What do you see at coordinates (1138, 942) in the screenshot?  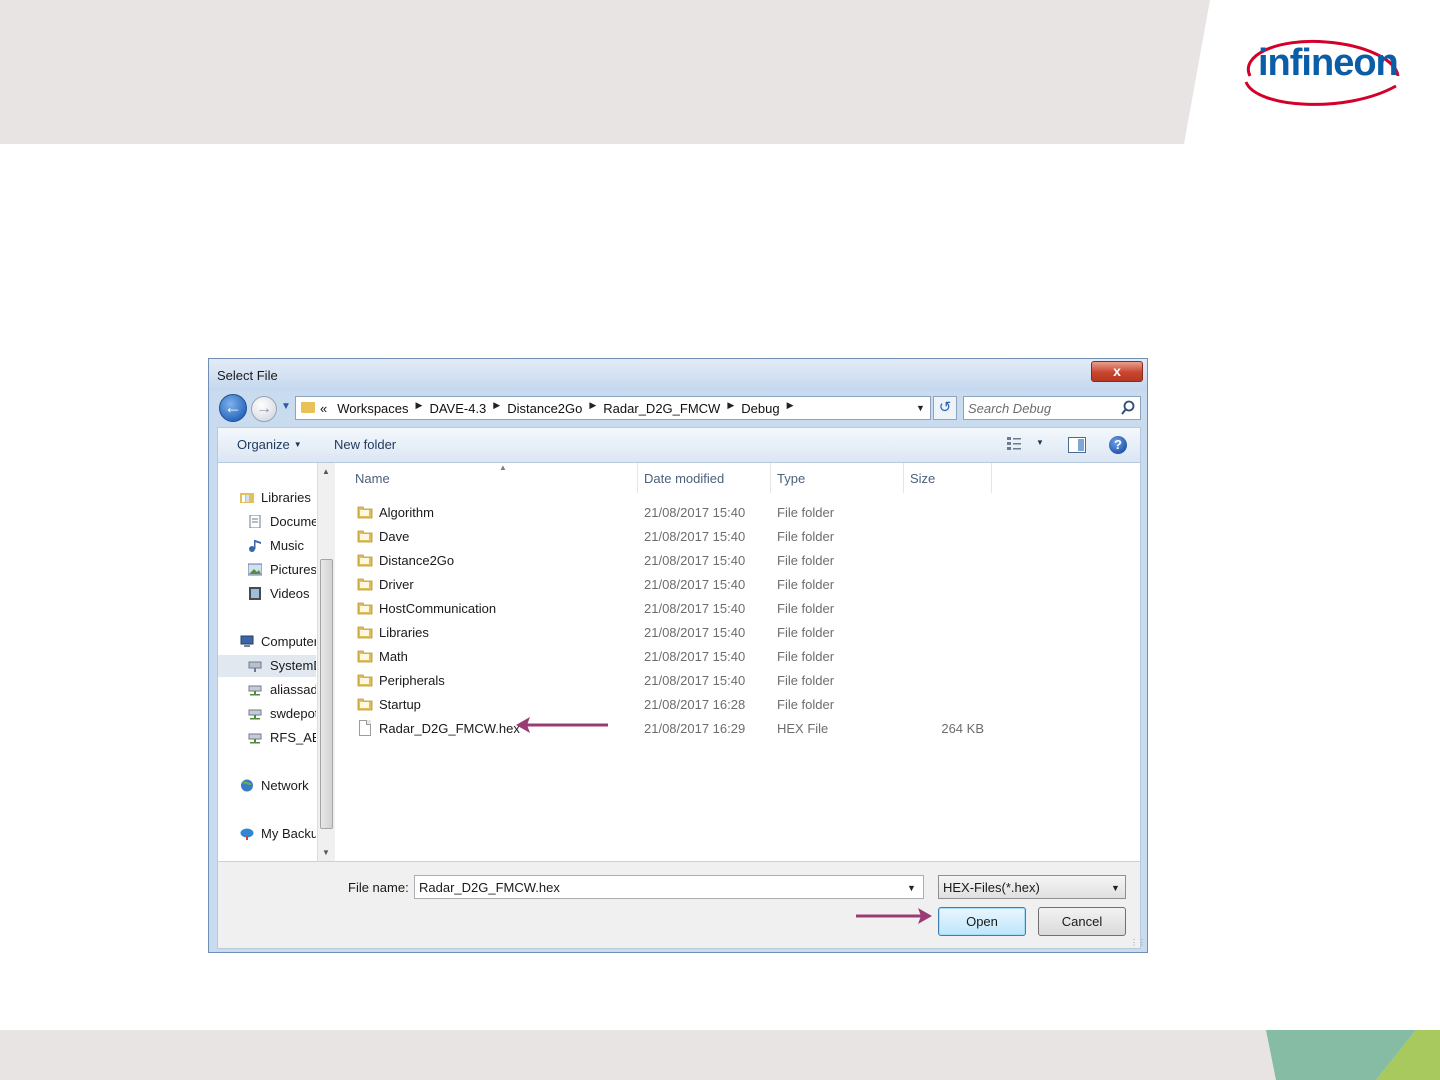 I see `resize-grip-icon: ⋮⋮` at bounding box center [1138, 942].